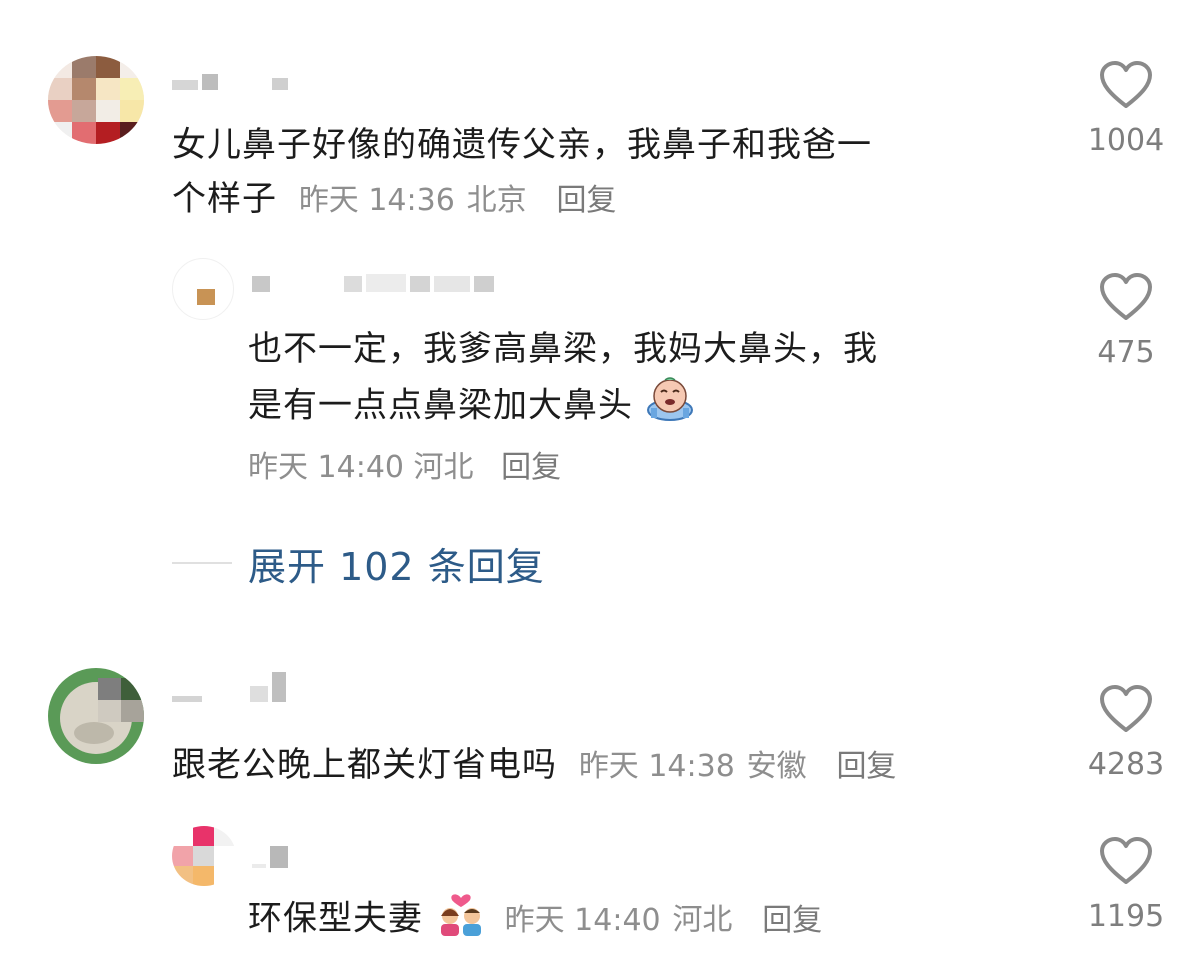 The height and width of the screenshot is (975, 1200). What do you see at coordinates (522, 172) in the screenshot?
I see `comment-text: 女儿鼻子好像的确遗传父亲，我鼻子和我爸一 个样子 昨天 14:36 北京 回复` at bounding box center [522, 172].